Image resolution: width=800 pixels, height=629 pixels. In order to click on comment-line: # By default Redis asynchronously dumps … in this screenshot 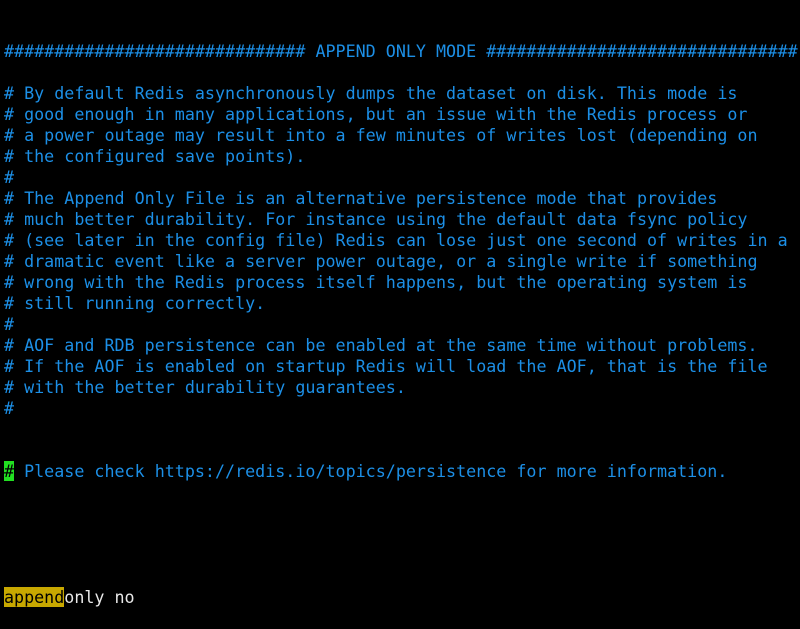, I will do `click(371, 93)`.